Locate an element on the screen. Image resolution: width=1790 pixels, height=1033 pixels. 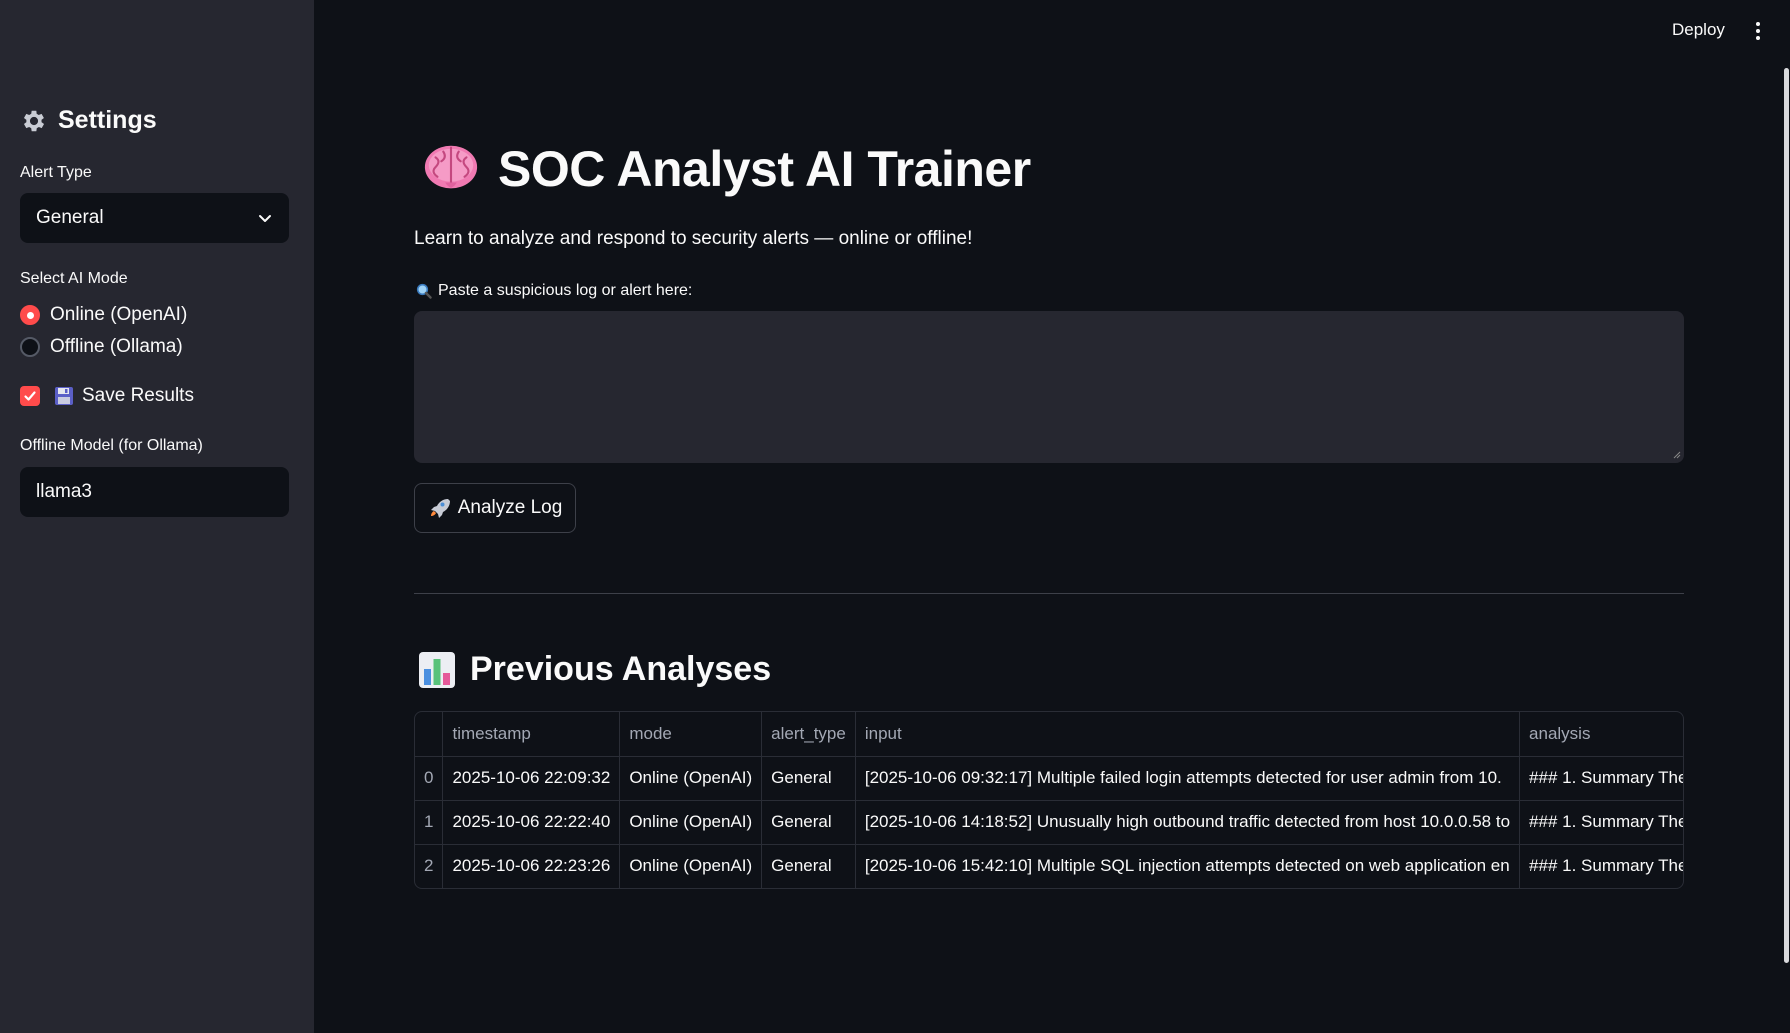
save-results-checkbox: Save Results is located at coordinates (107, 396).